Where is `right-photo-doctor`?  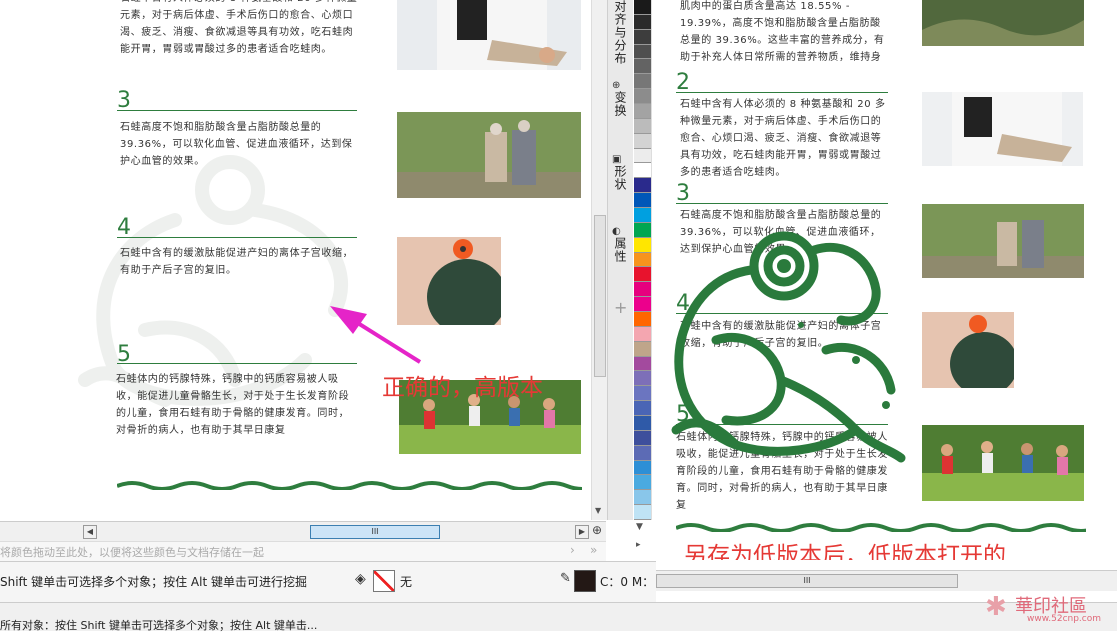 right-photo-doctor is located at coordinates (1002, 129).